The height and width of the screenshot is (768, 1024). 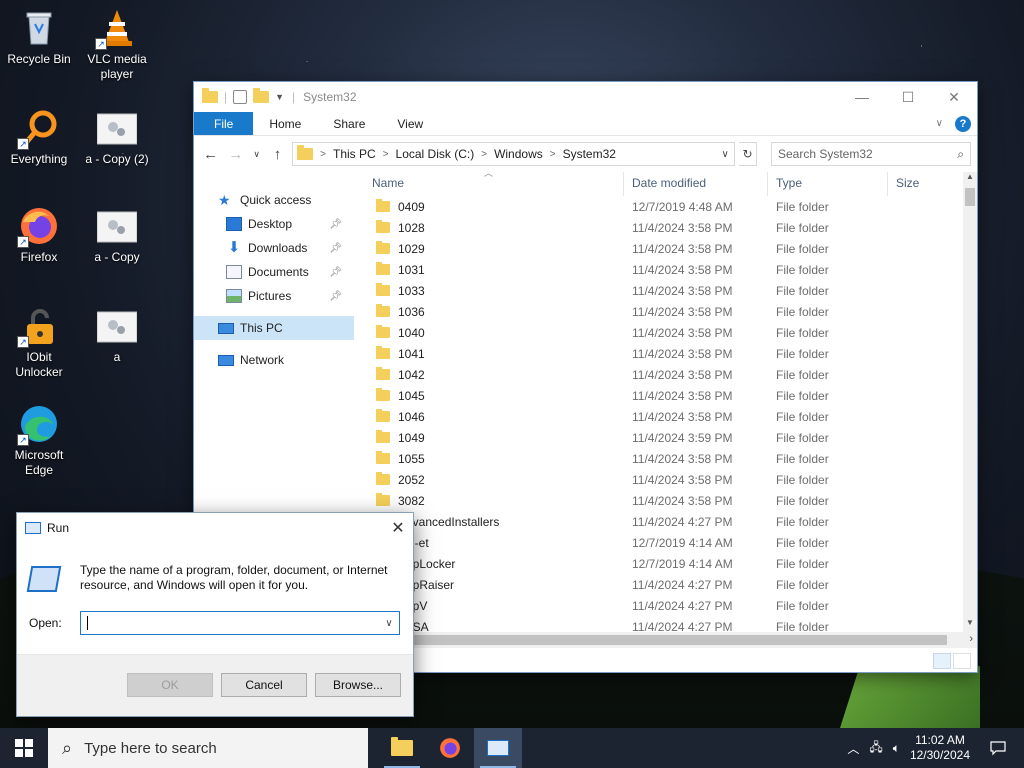 I want to click on details-view-icon, so click(x=942, y=661).